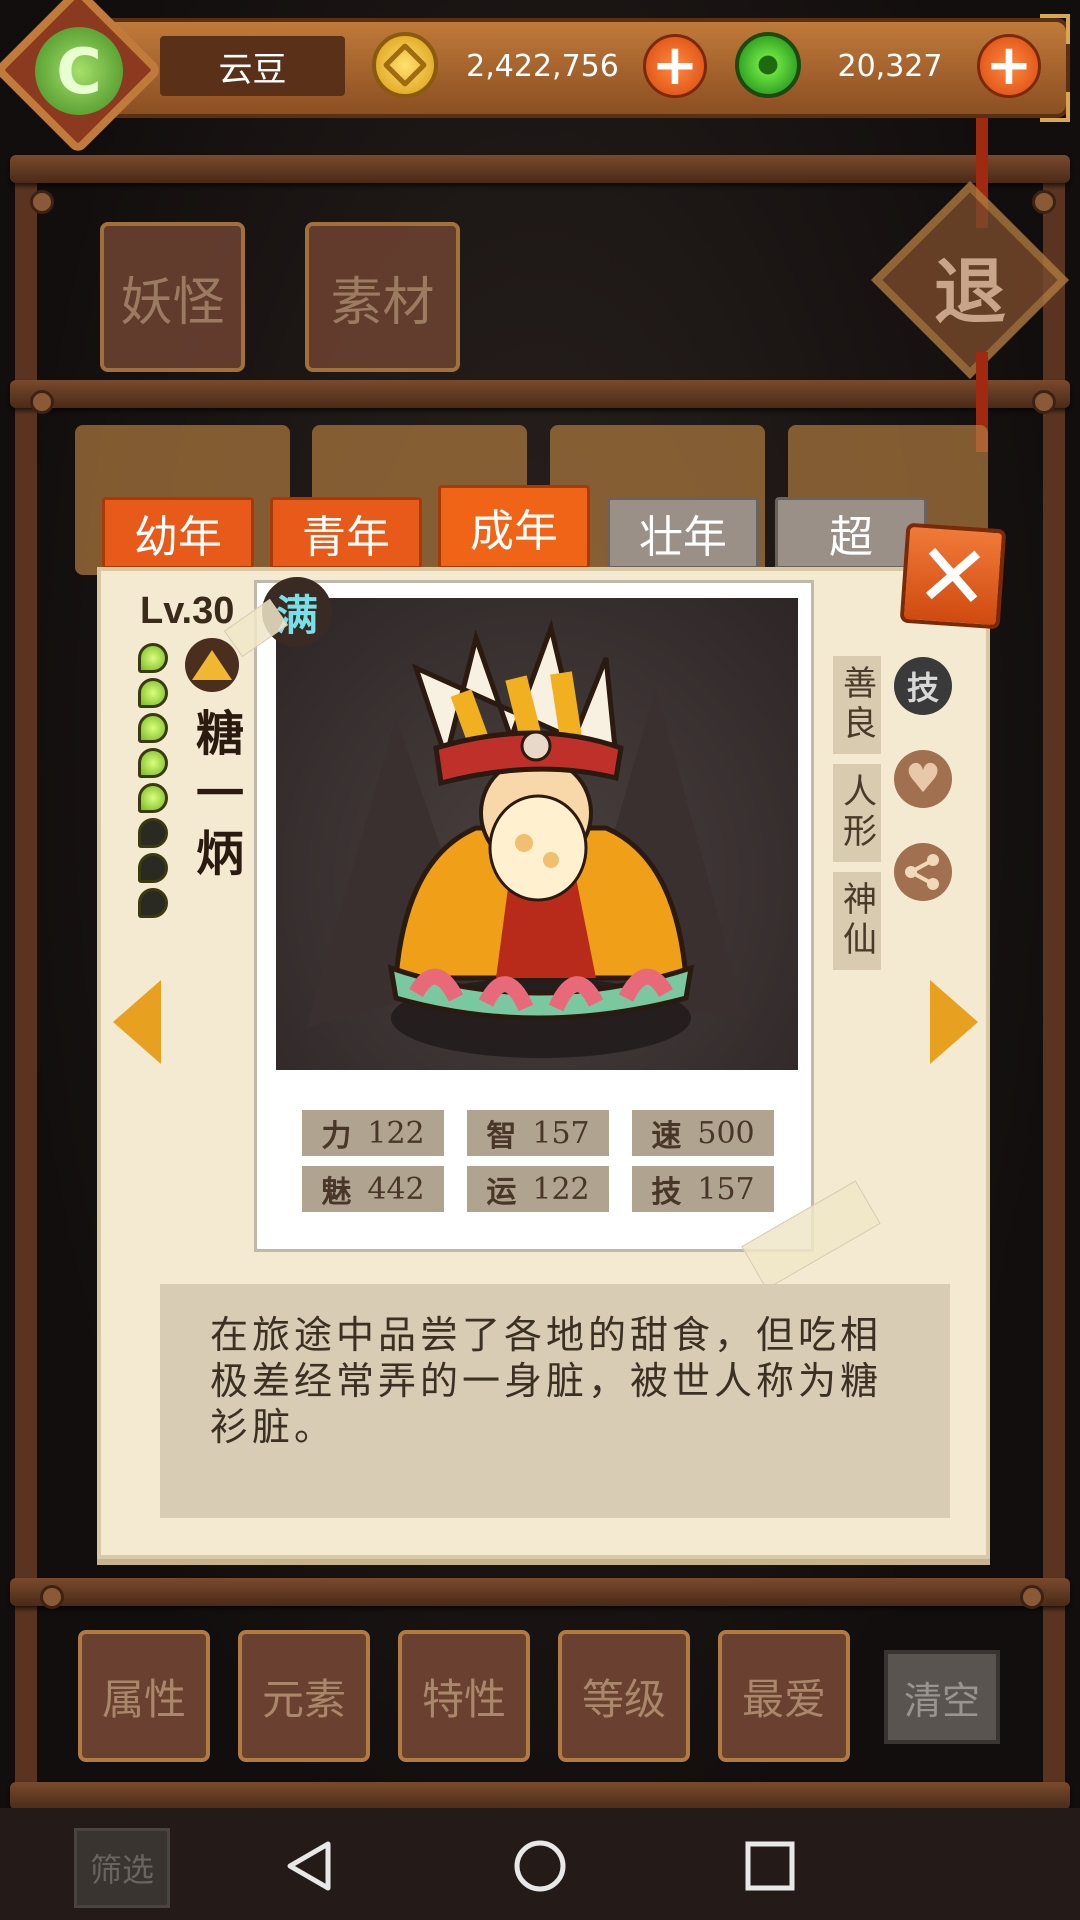 The height and width of the screenshot is (1920, 1080). Describe the element at coordinates (666, 1192) in the screenshot. I see `stat-key: 技` at that location.